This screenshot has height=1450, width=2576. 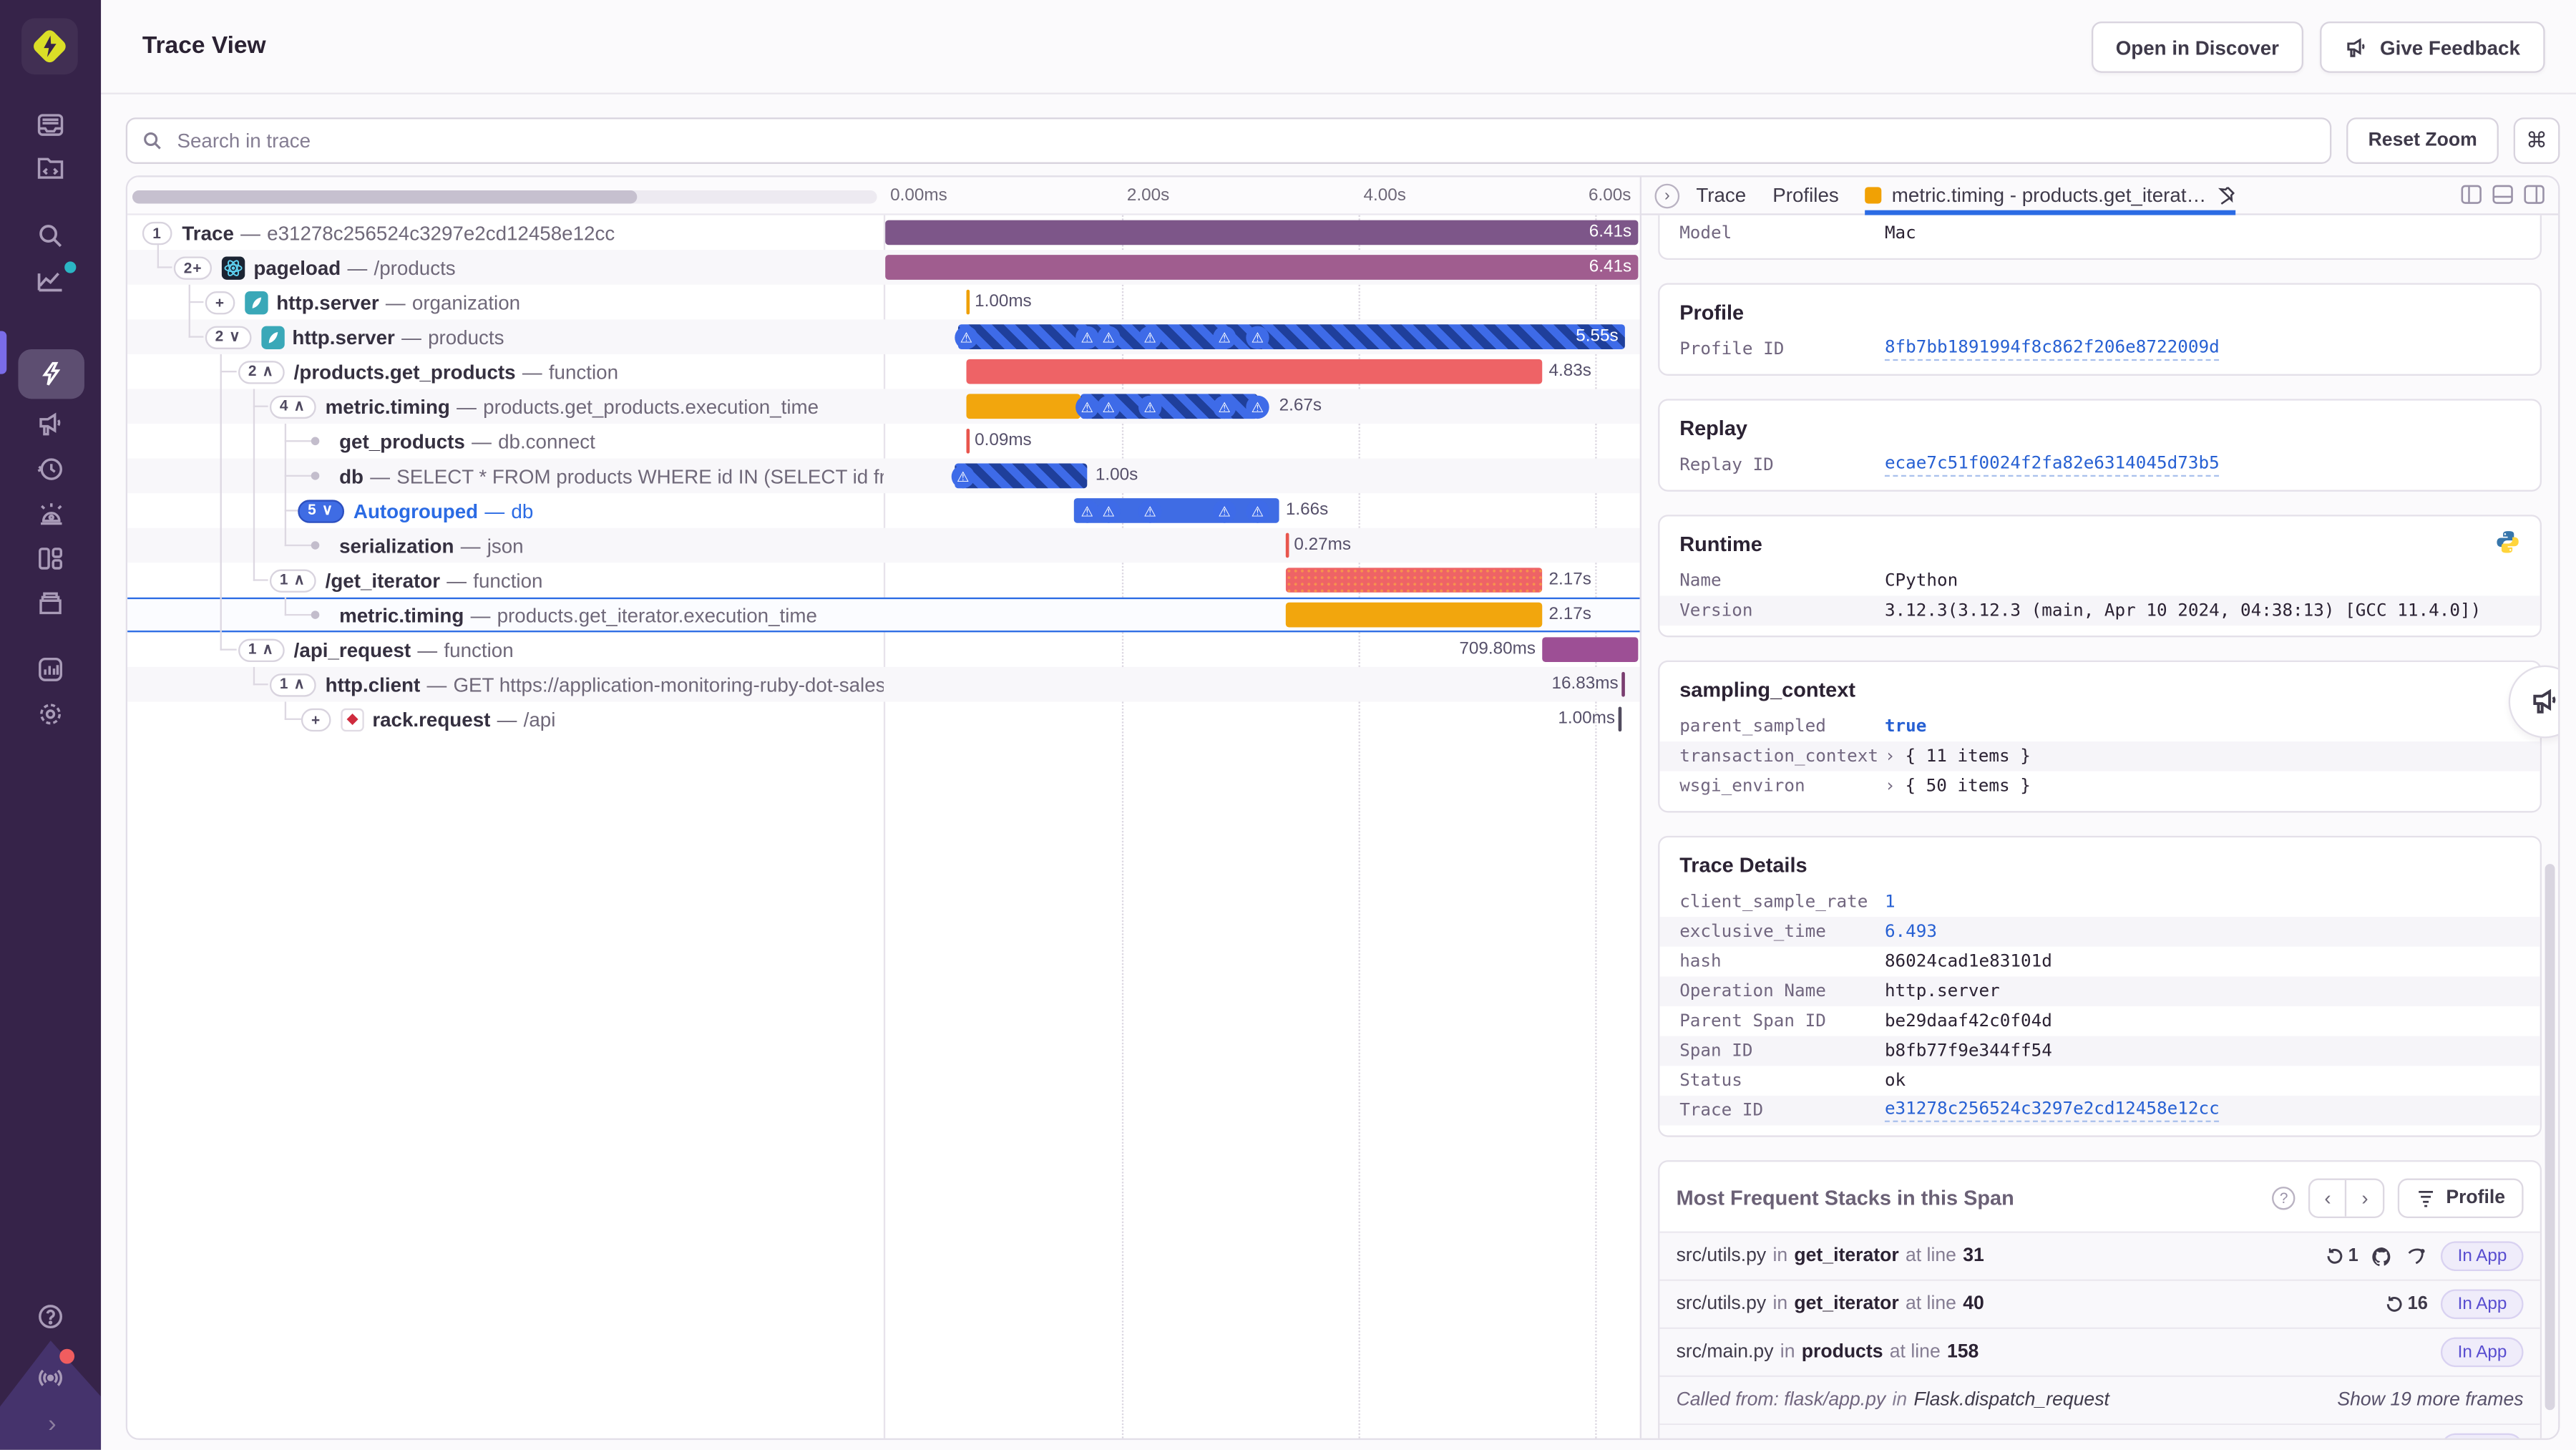 What do you see at coordinates (1805, 195) in the screenshot?
I see `tab-profiles: Profiles` at bounding box center [1805, 195].